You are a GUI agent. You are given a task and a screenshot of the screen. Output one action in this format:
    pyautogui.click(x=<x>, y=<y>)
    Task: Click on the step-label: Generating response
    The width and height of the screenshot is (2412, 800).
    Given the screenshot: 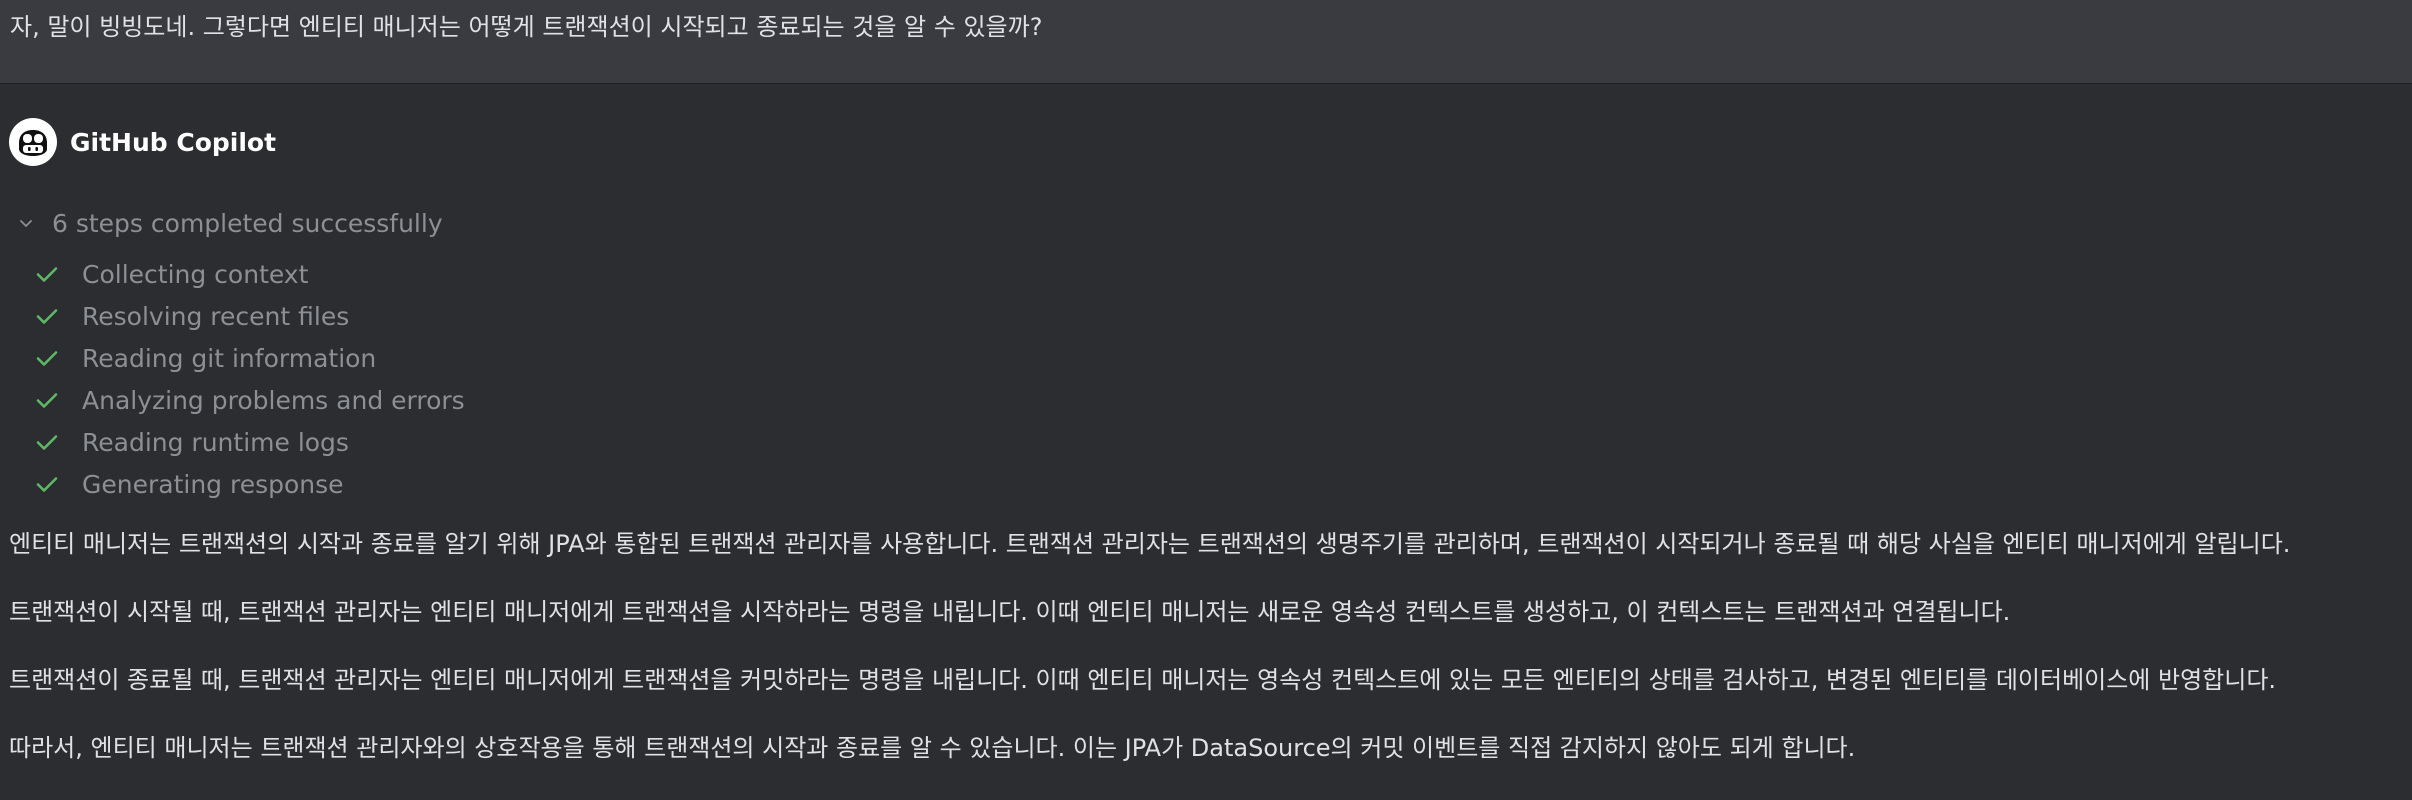 What is the action you would take?
    pyautogui.click(x=213, y=484)
    